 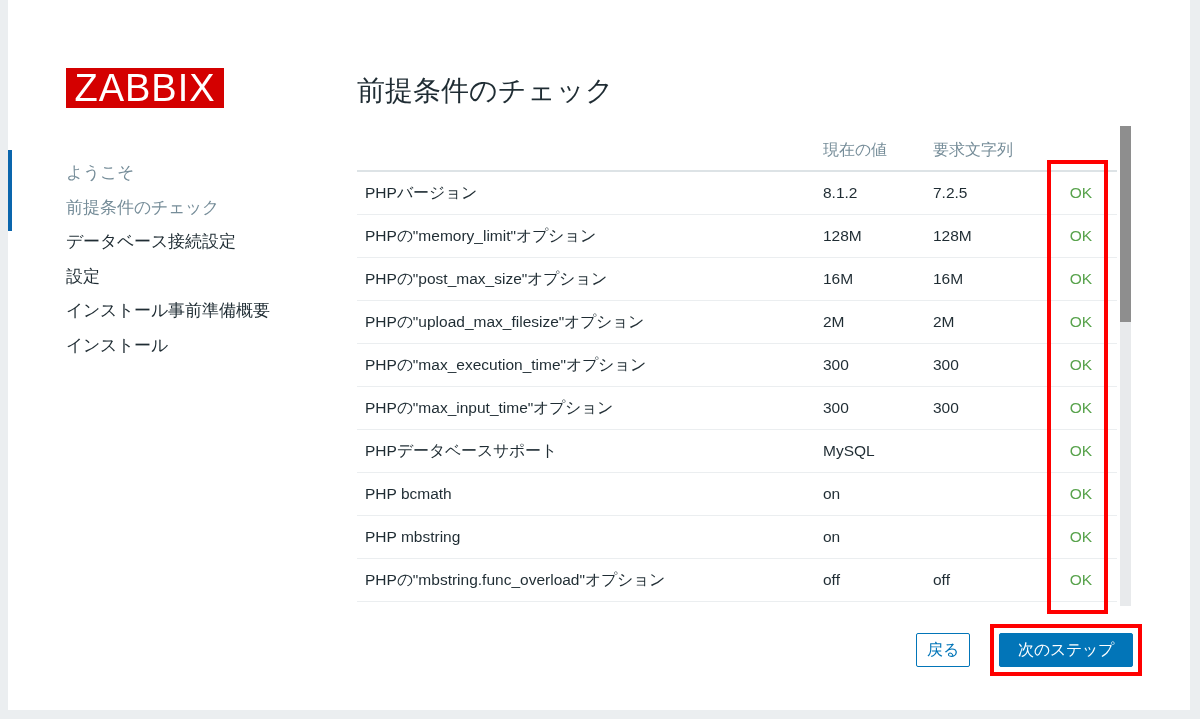 What do you see at coordinates (985, 150) in the screenshot?
I see `column-header: 要求文字列` at bounding box center [985, 150].